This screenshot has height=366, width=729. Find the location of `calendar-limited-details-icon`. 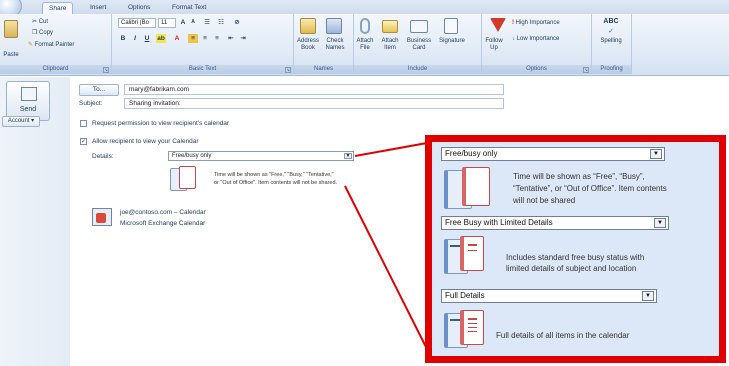

calendar-limited-details-icon is located at coordinates (464, 256).